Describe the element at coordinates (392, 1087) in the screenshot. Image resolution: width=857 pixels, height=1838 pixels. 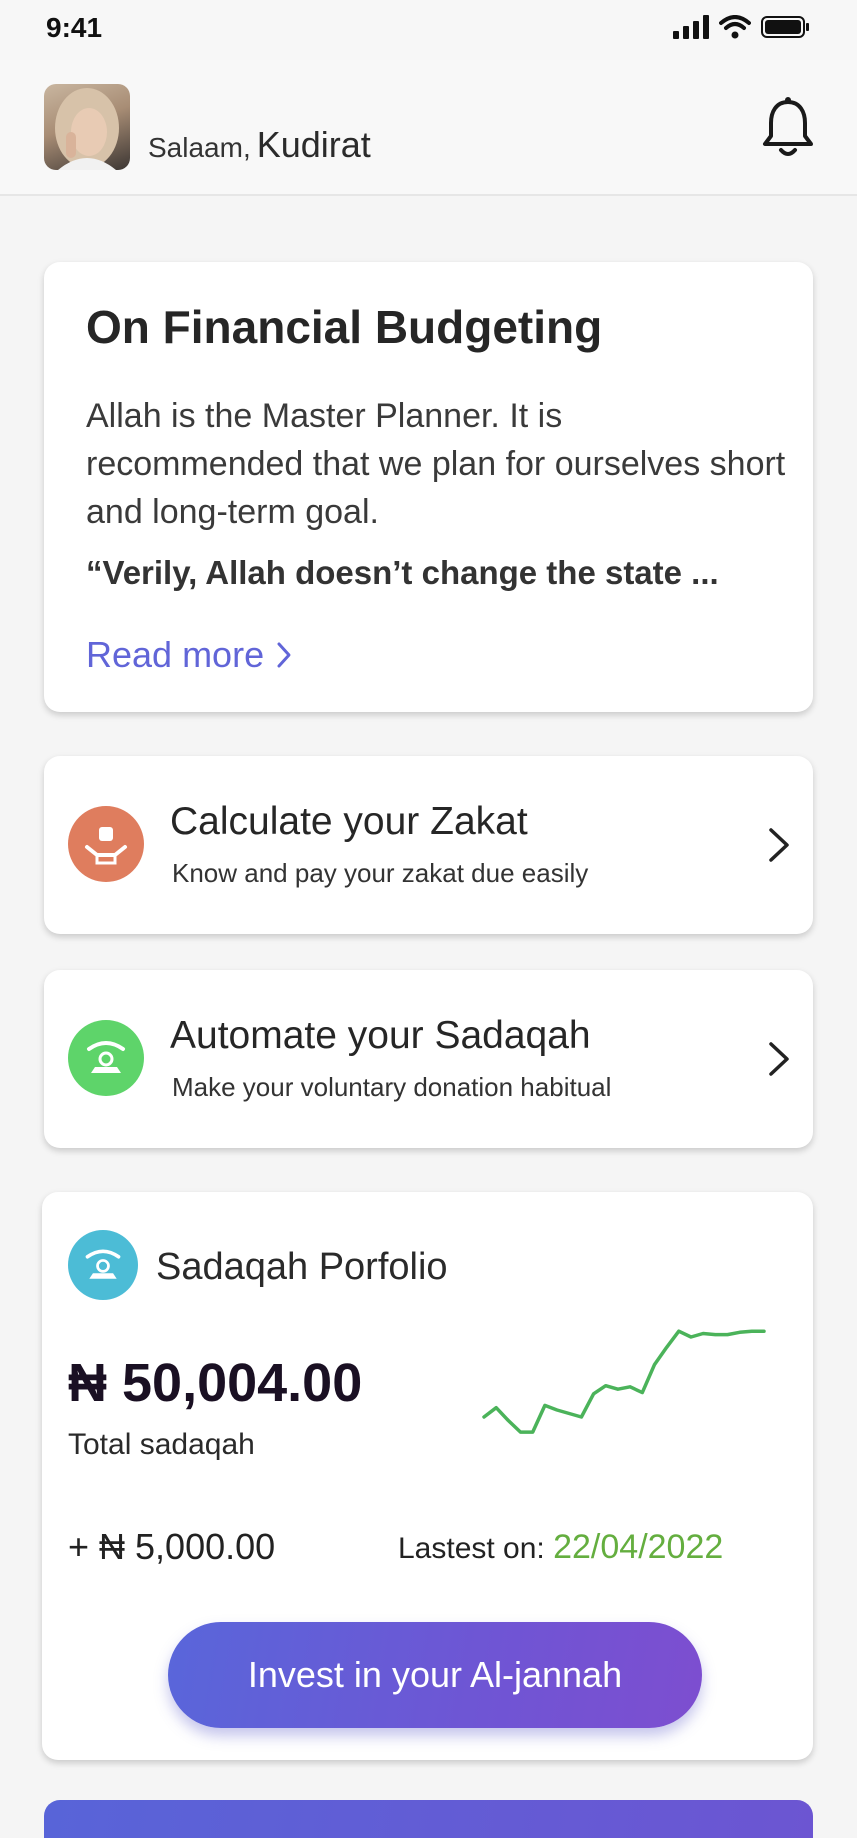
I see `sadaqah-subtitle: Make your voluntary donation habitual` at that location.